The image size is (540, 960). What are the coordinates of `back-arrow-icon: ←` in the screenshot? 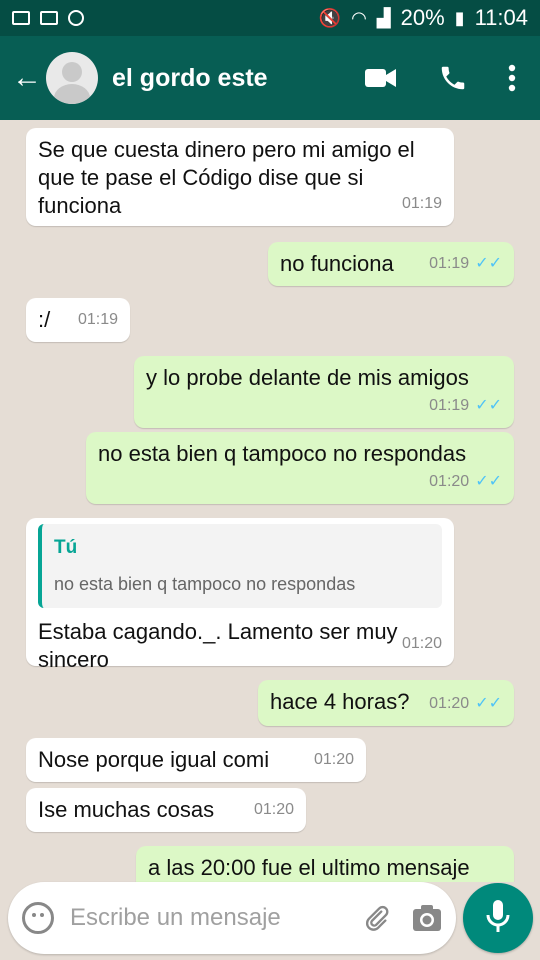 It's located at (29, 78).